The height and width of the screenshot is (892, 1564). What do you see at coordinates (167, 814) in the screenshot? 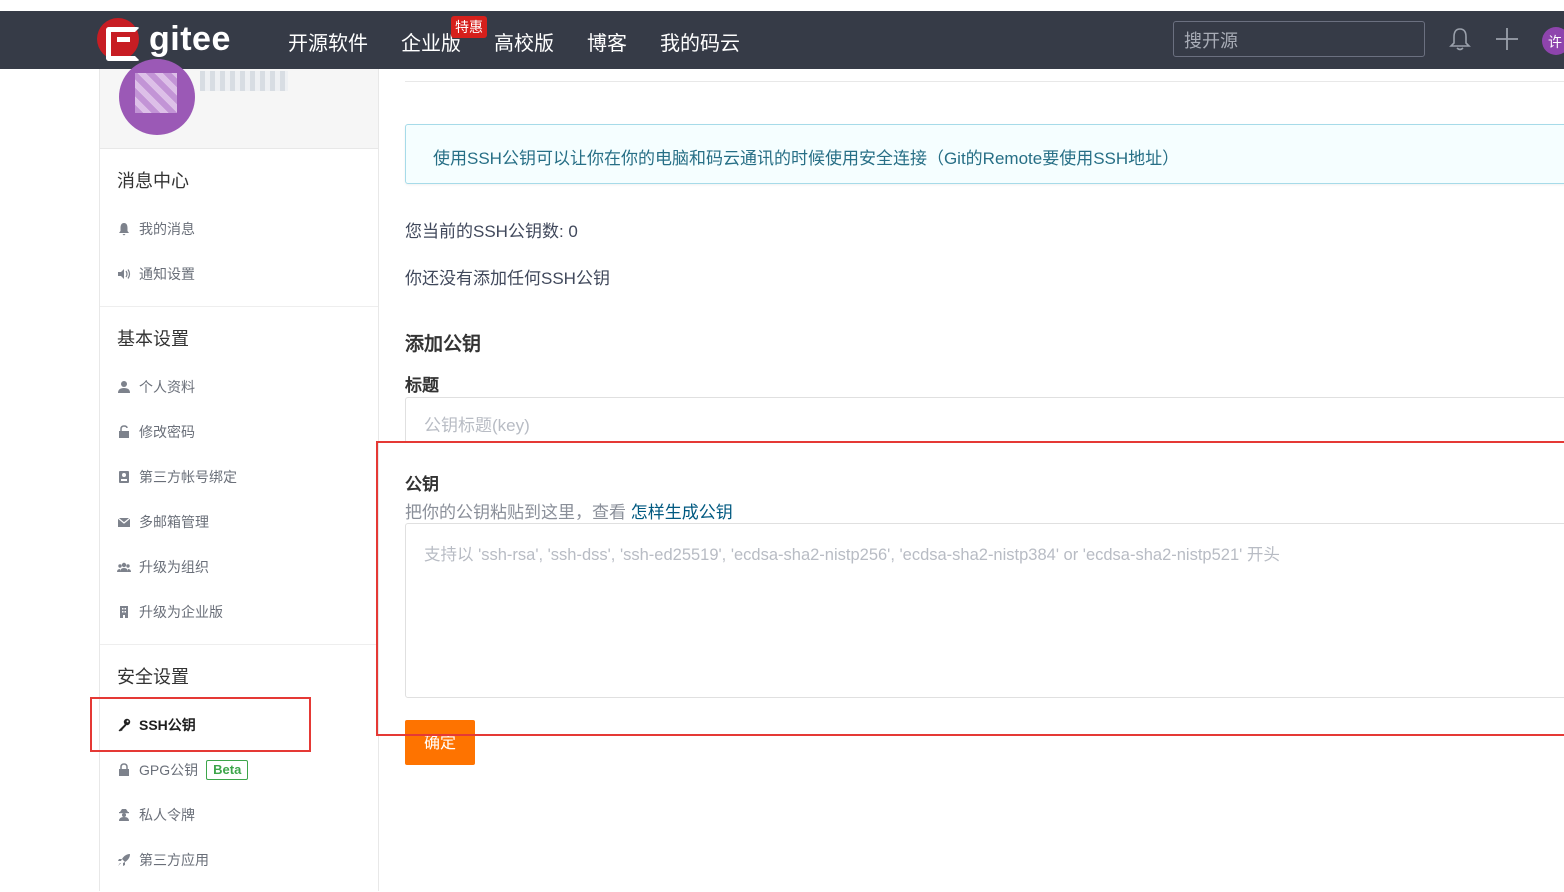
I see `sidebar-item-label: 私人令牌` at bounding box center [167, 814].